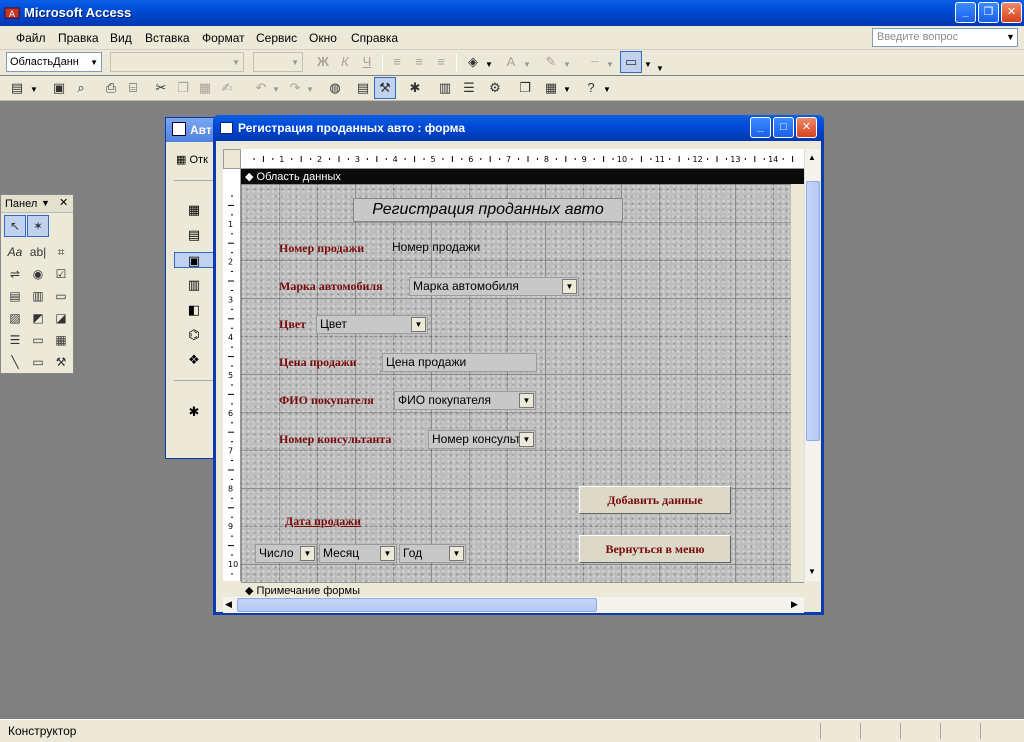  Describe the element at coordinates (12, 13) in the screenshot. I see `access-key-icon: A` at that location.